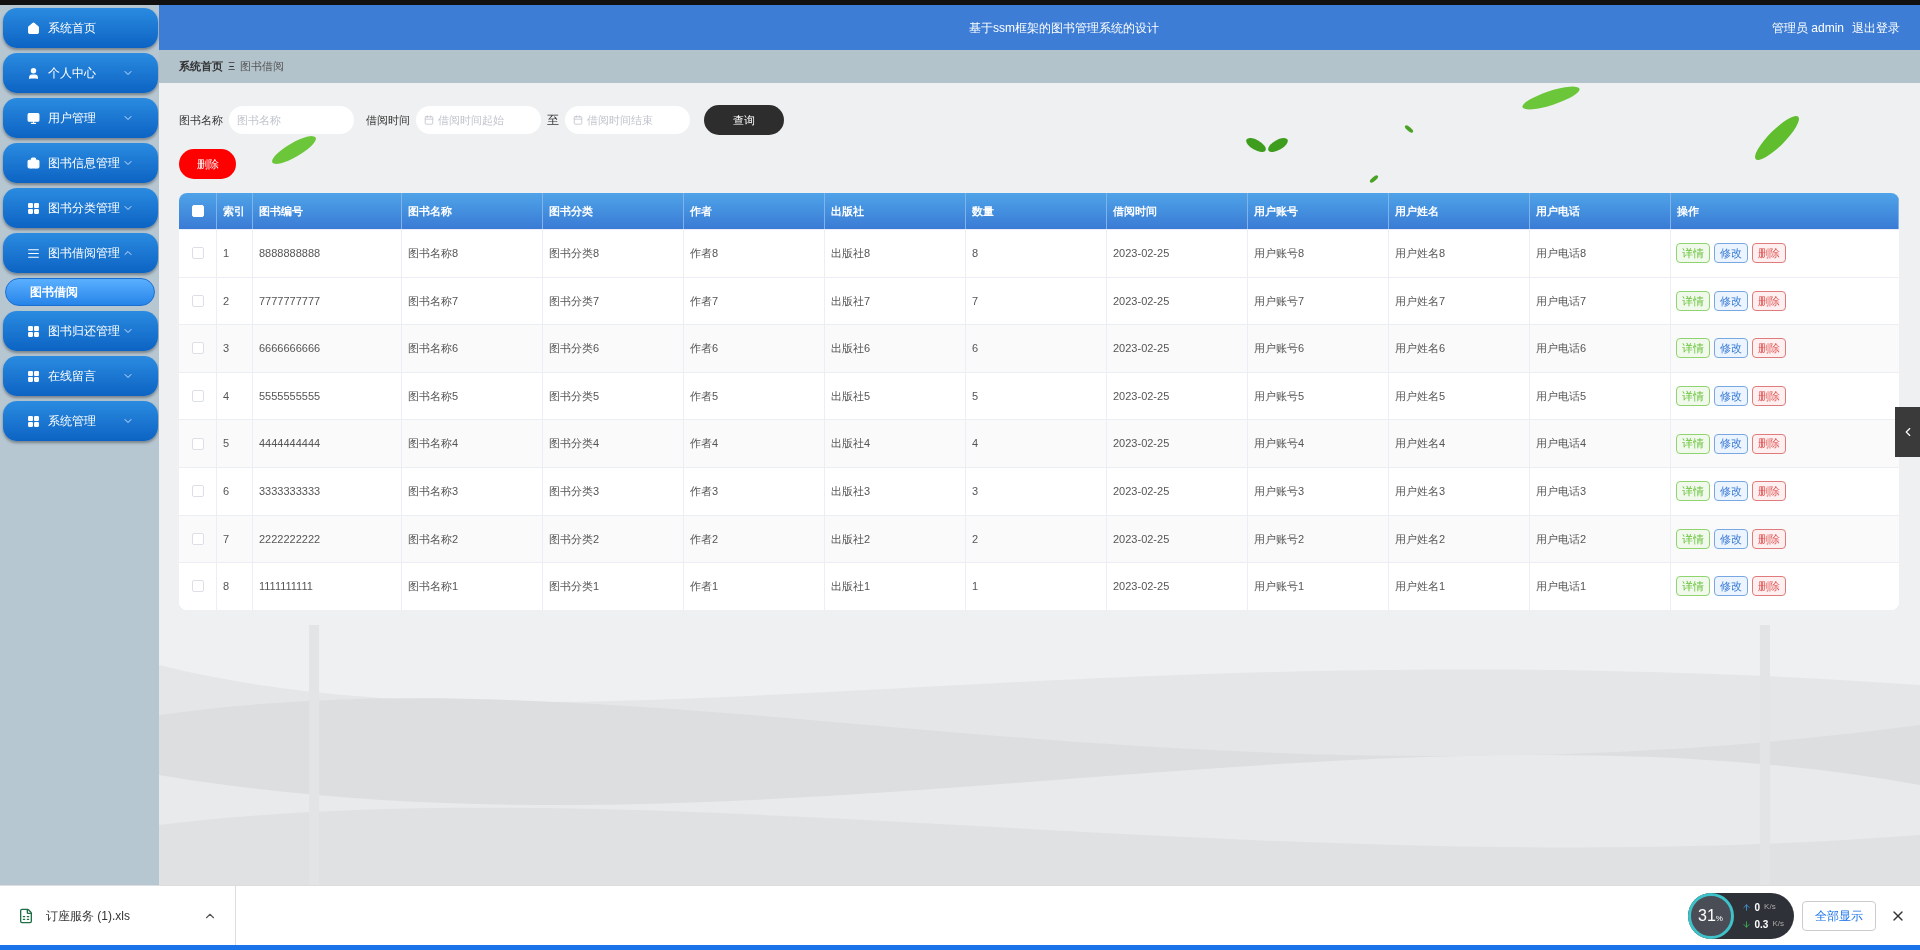 This screenshot has width=1920, height=950. What do you see at coordinates (33, 118) in the screenshot?
I see `monitor-icon` at bounding box center [33, 118].